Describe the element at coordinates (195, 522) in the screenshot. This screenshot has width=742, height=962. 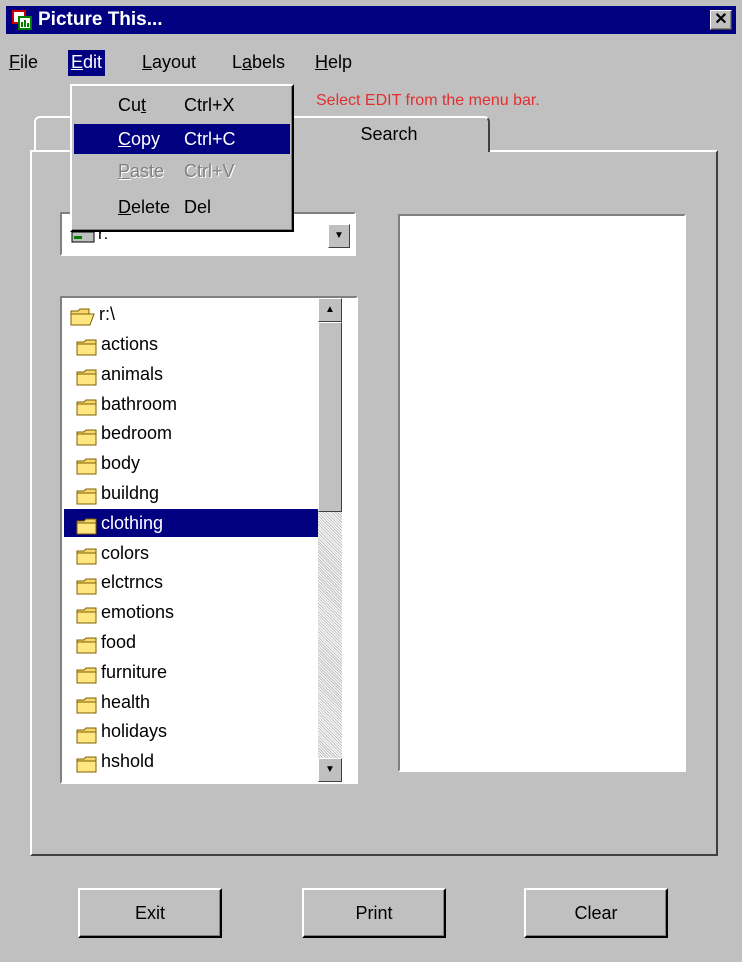
I see `folder-item-clothing: clothing` at that location.